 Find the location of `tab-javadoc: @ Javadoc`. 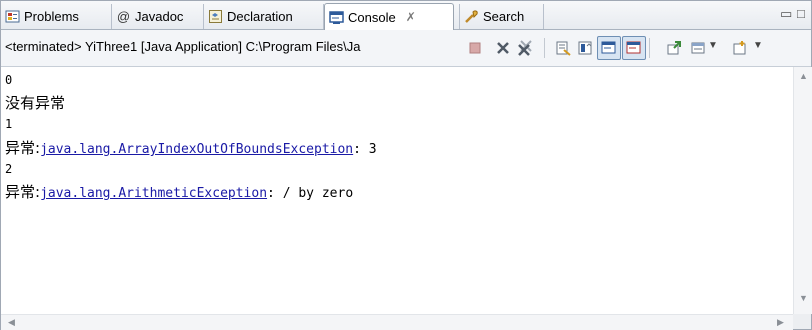

tab-javadoc: @ Javadoc is located at coordinates (158, 16).